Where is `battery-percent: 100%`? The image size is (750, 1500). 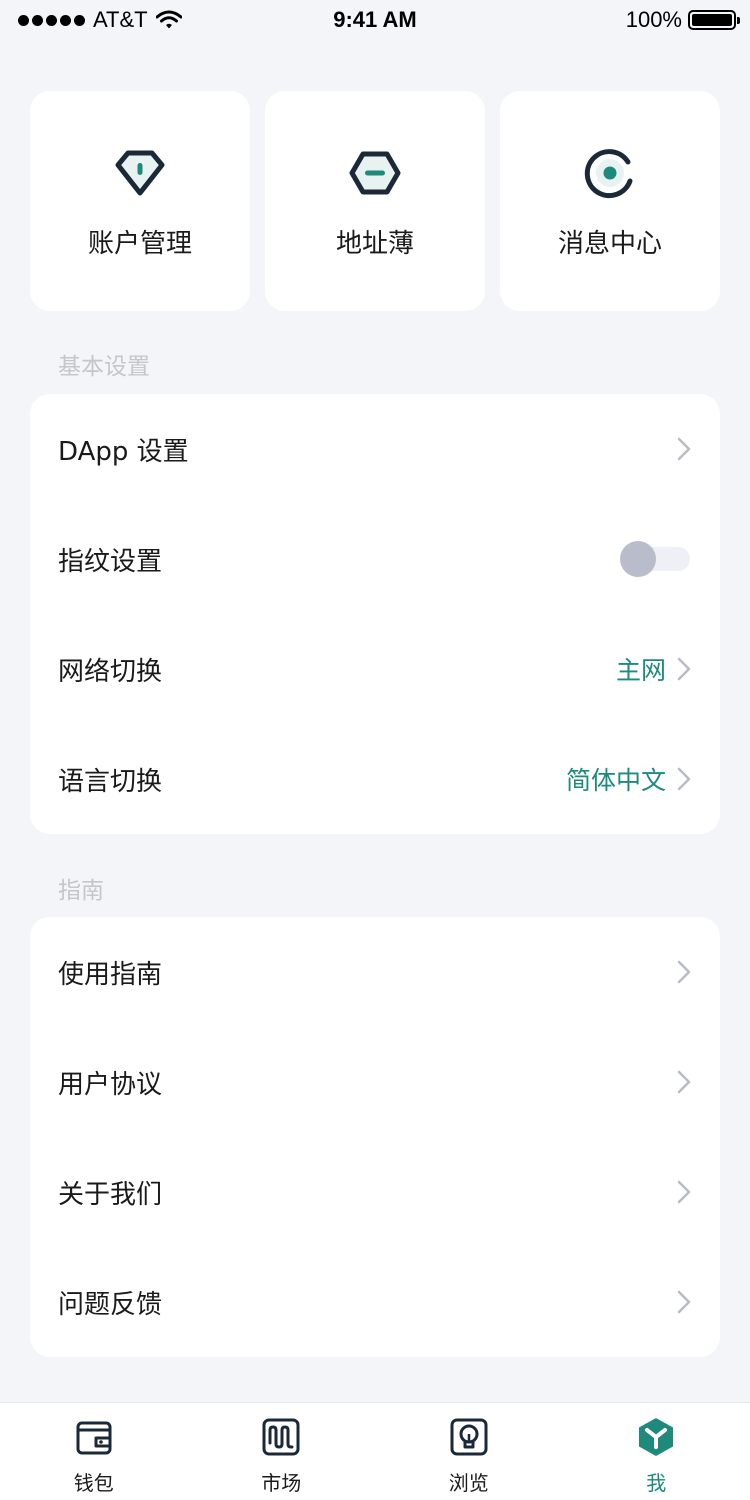 battery-percent: 100% is located at coordinates (653, 19).